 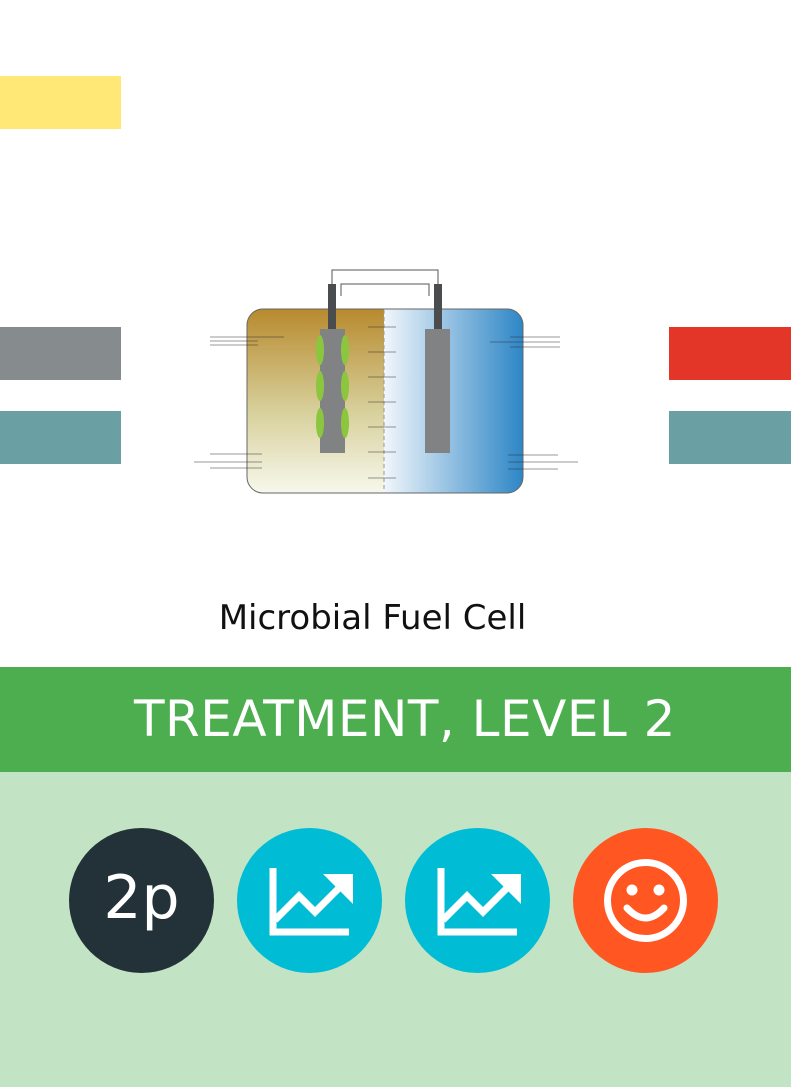 I want to click on cathode-terminal, so click(x=438, y=307).